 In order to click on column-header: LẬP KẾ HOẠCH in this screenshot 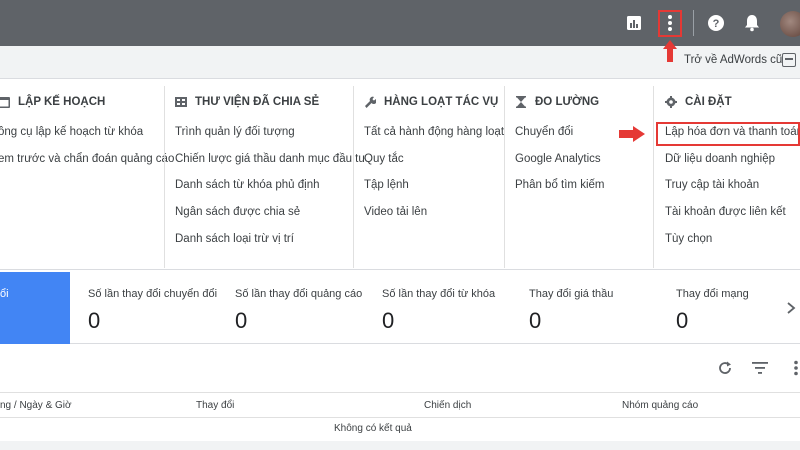, I will do `click(52, 102)`.